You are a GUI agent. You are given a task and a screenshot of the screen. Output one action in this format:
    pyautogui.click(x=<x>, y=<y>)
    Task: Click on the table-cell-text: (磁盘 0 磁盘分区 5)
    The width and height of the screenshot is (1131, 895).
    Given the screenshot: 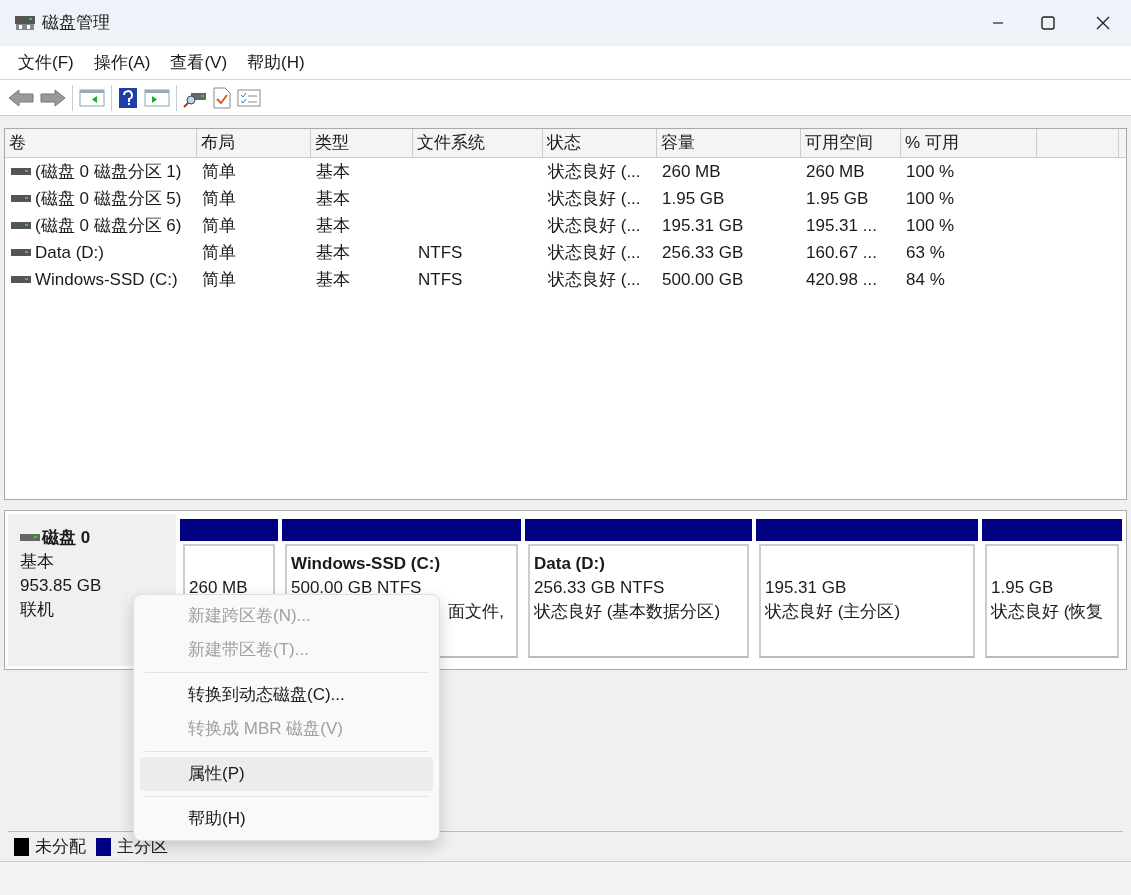 What is the action you would take?
    pyautogui.click(x=108, y=198)
    